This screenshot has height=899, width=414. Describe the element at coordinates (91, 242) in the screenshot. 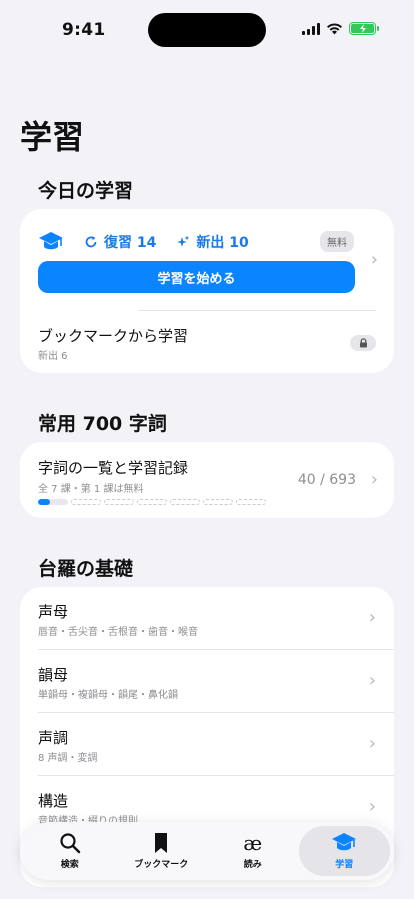

I see `review-arrow-icon` at that location.